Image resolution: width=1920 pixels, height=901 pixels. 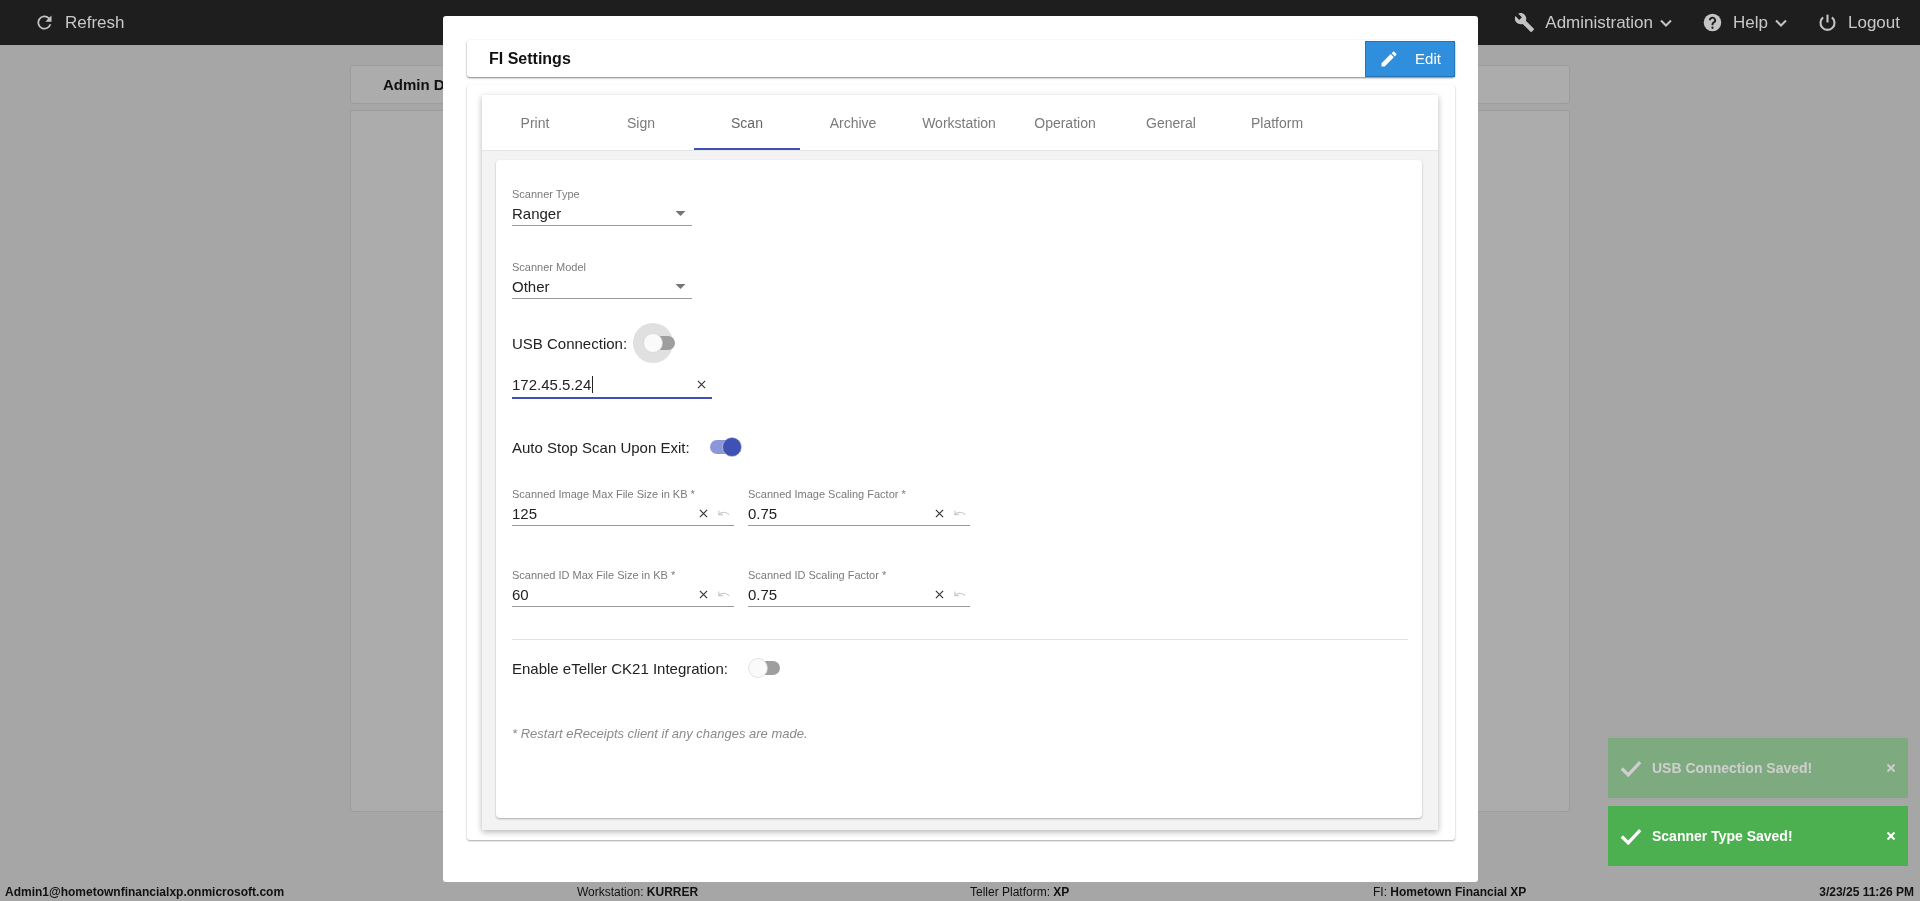 What do you see at coordinates (602, 206) in the screenshot?
I see `select-field: Scanner Type Ranger` at bounding box center [602, 206].